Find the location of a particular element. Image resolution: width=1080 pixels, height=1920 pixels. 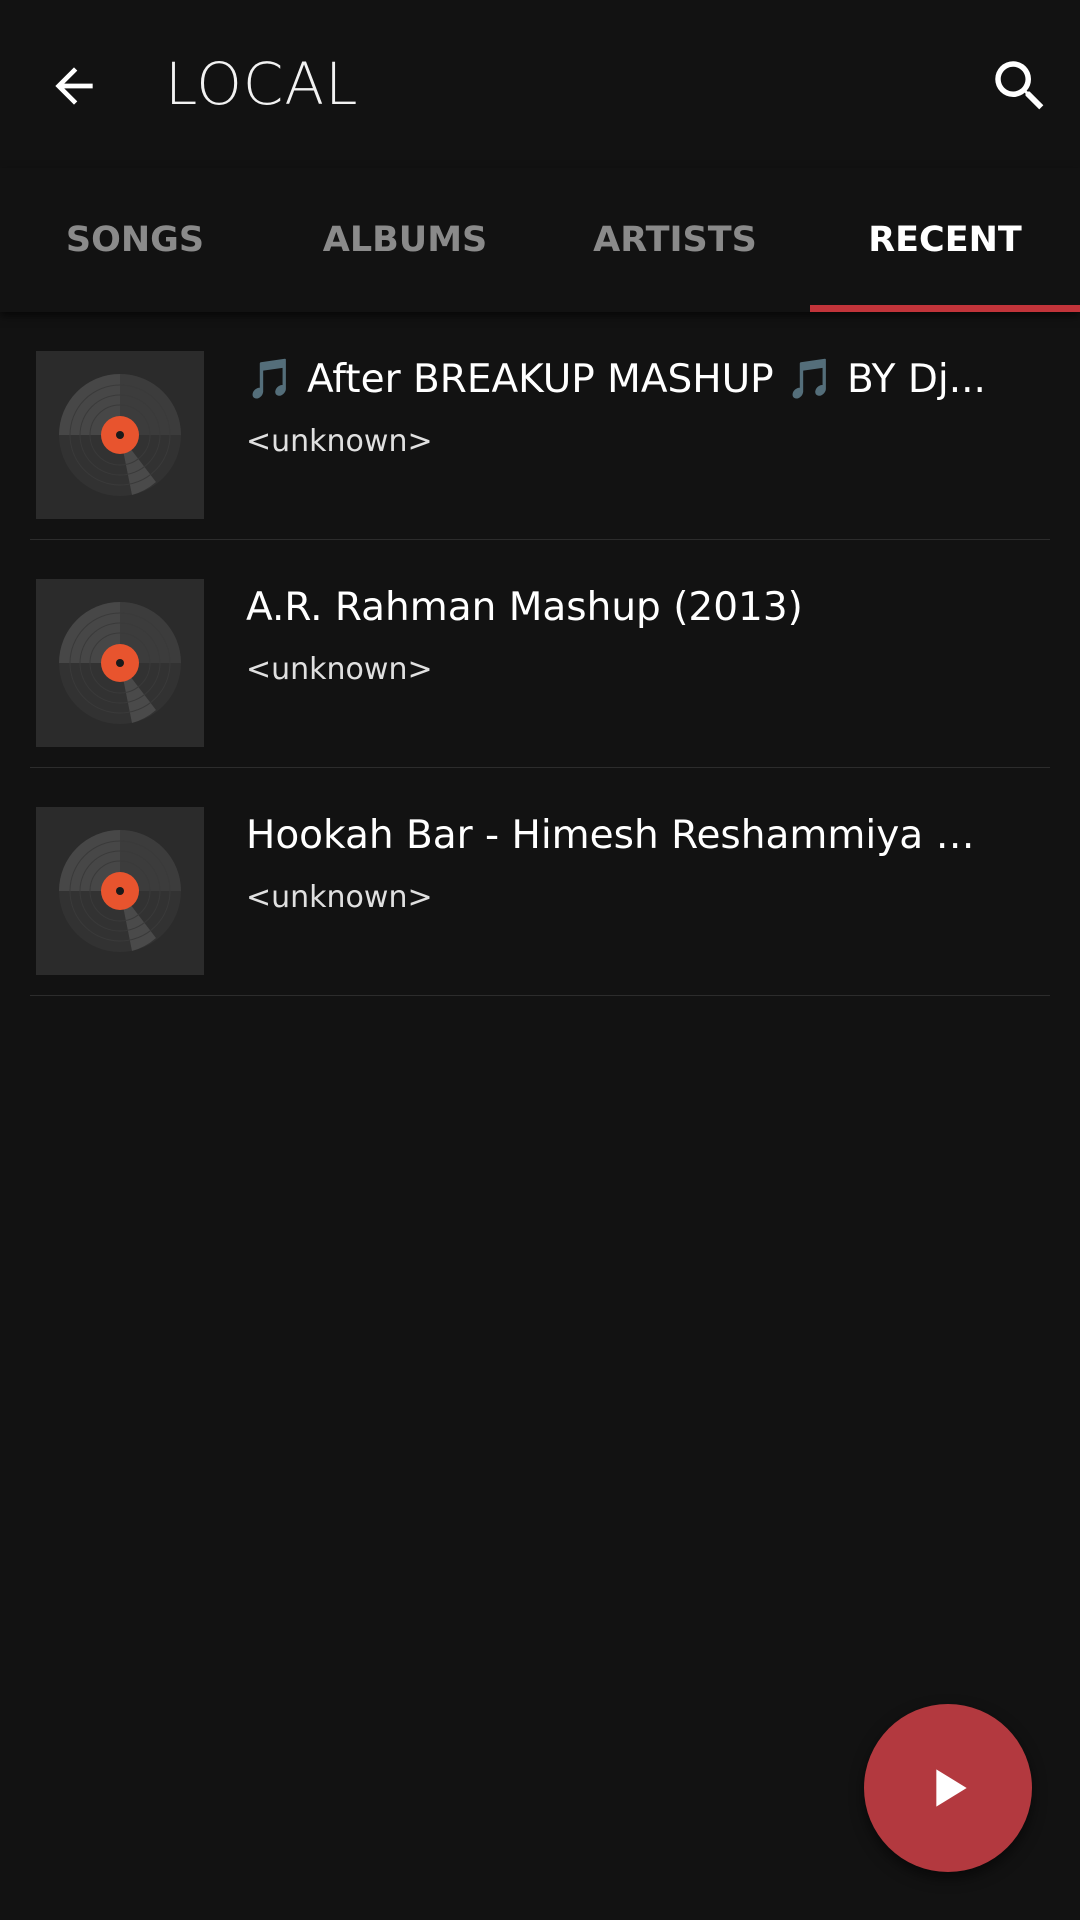

tab-songs: SONGS is located at coordinates (135, 240).